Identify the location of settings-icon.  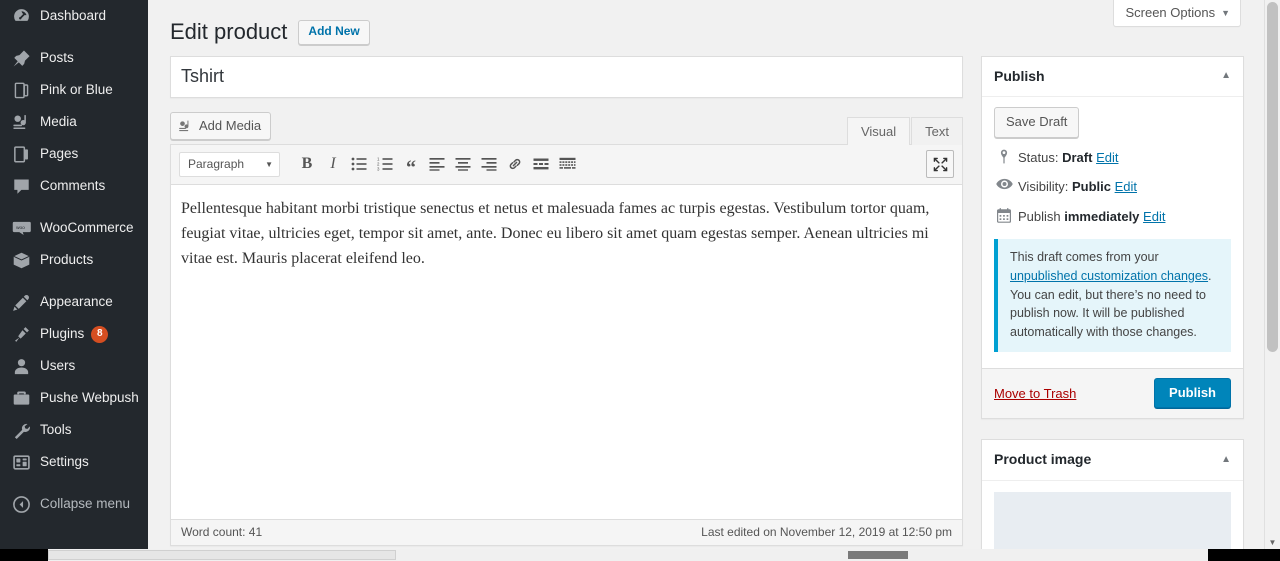
(21, 462).